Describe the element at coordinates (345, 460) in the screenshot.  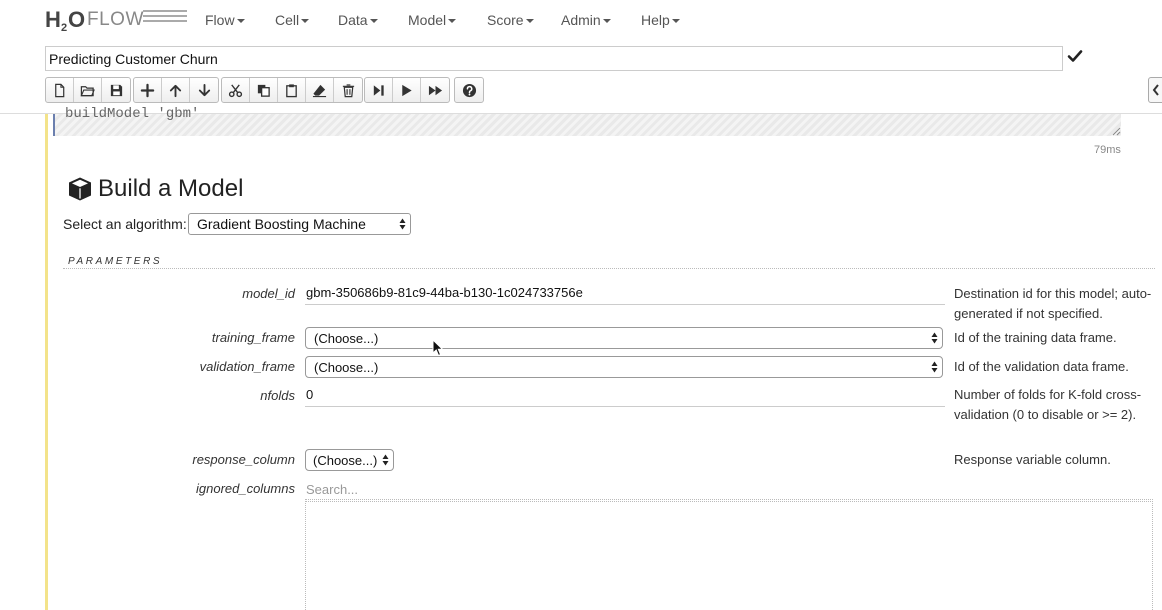
I see `response-column-value: (Choose...)` at that location.